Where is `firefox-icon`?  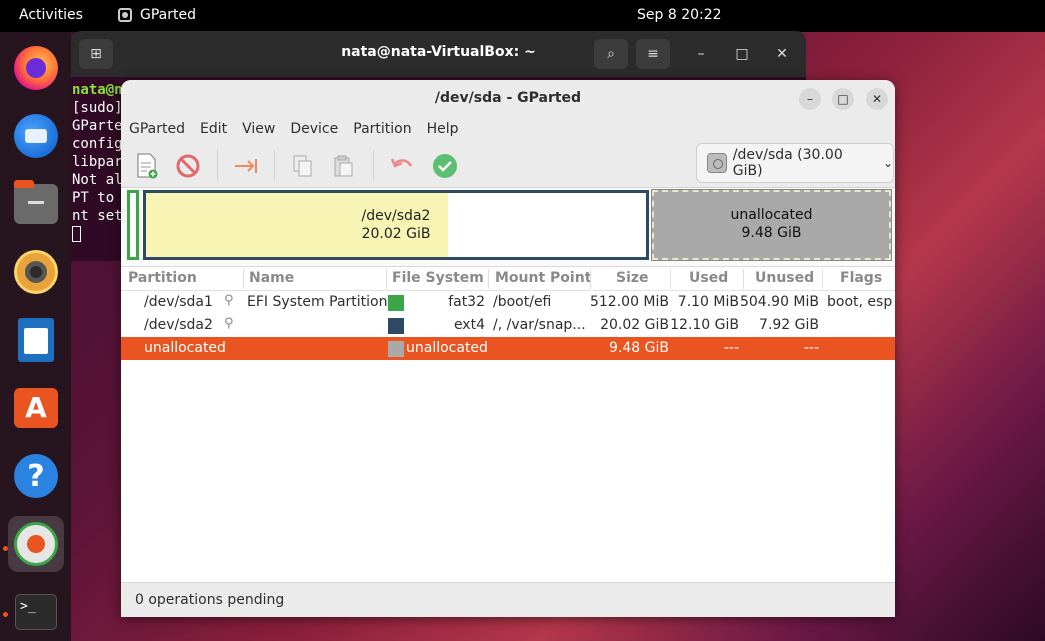 firefox-icon is located at coordinates (36, 68).